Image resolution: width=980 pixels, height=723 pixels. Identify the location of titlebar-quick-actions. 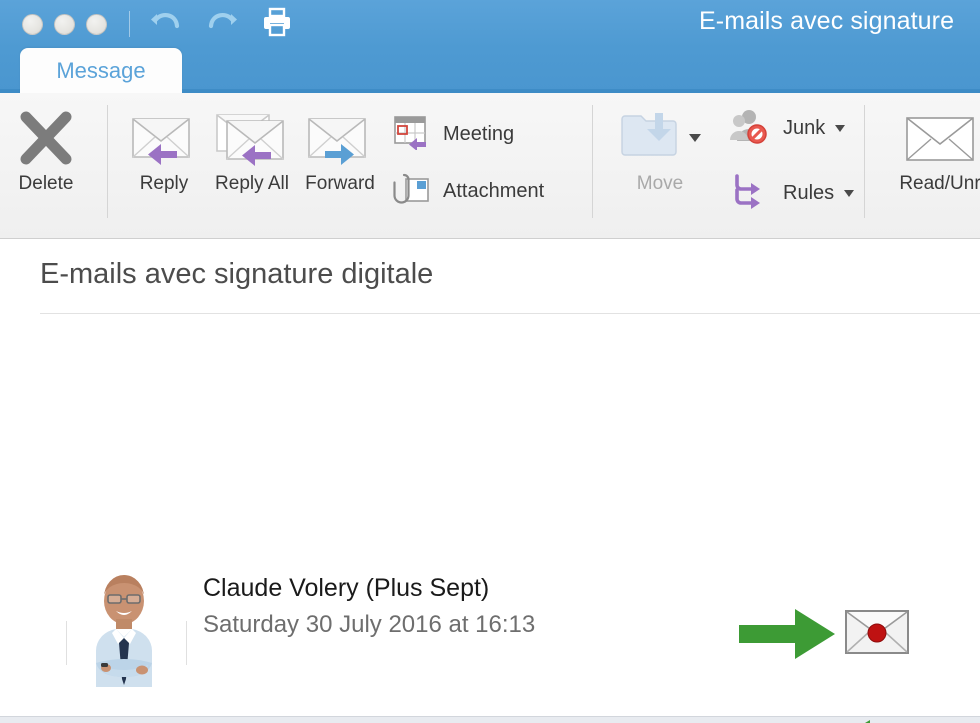
(221, 24).